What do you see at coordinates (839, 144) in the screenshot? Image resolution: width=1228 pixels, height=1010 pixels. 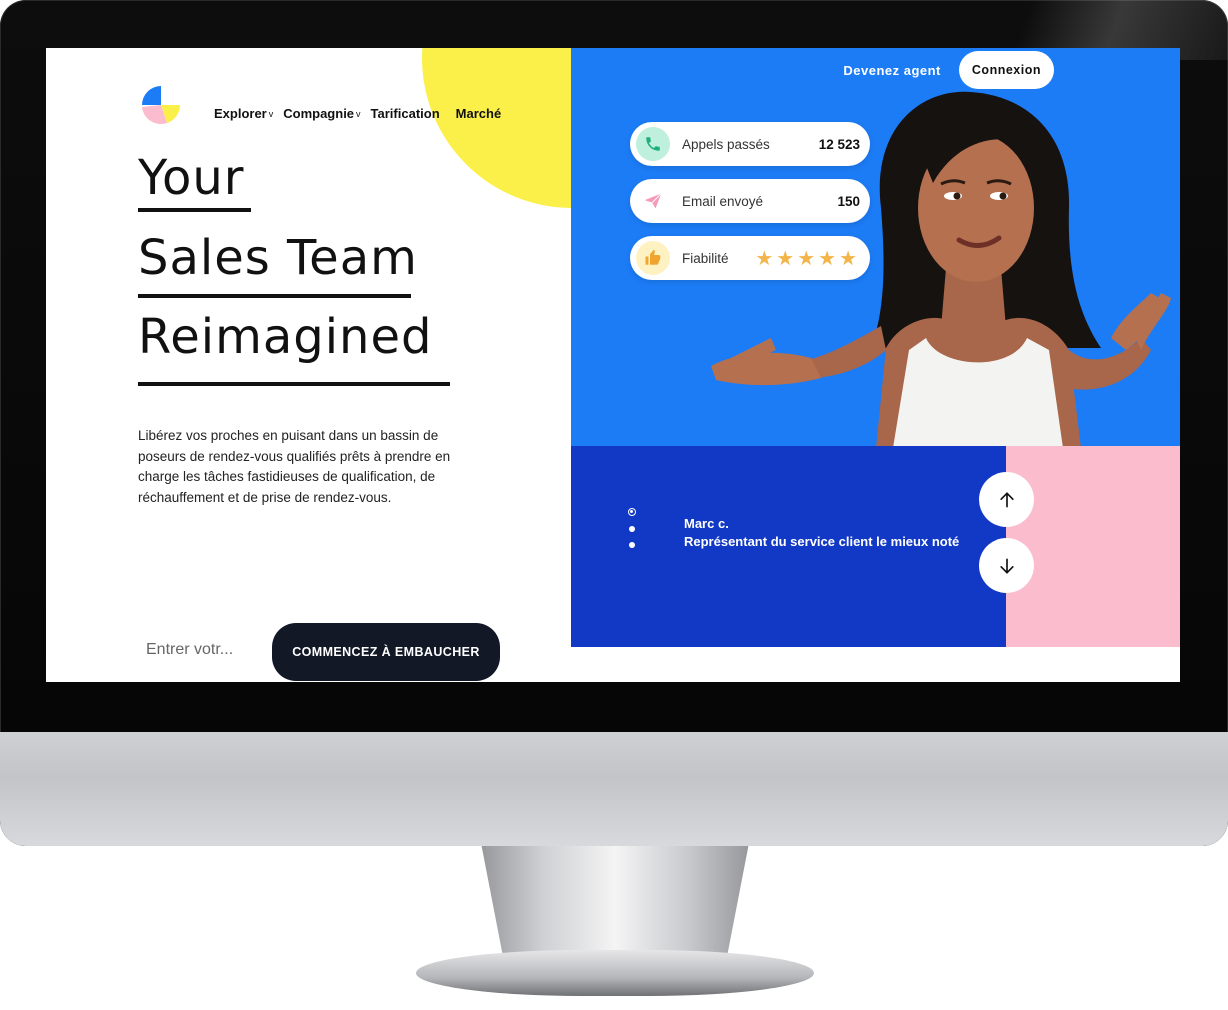 I see `stat-value: 12 523` at bounding box center [839, 144].